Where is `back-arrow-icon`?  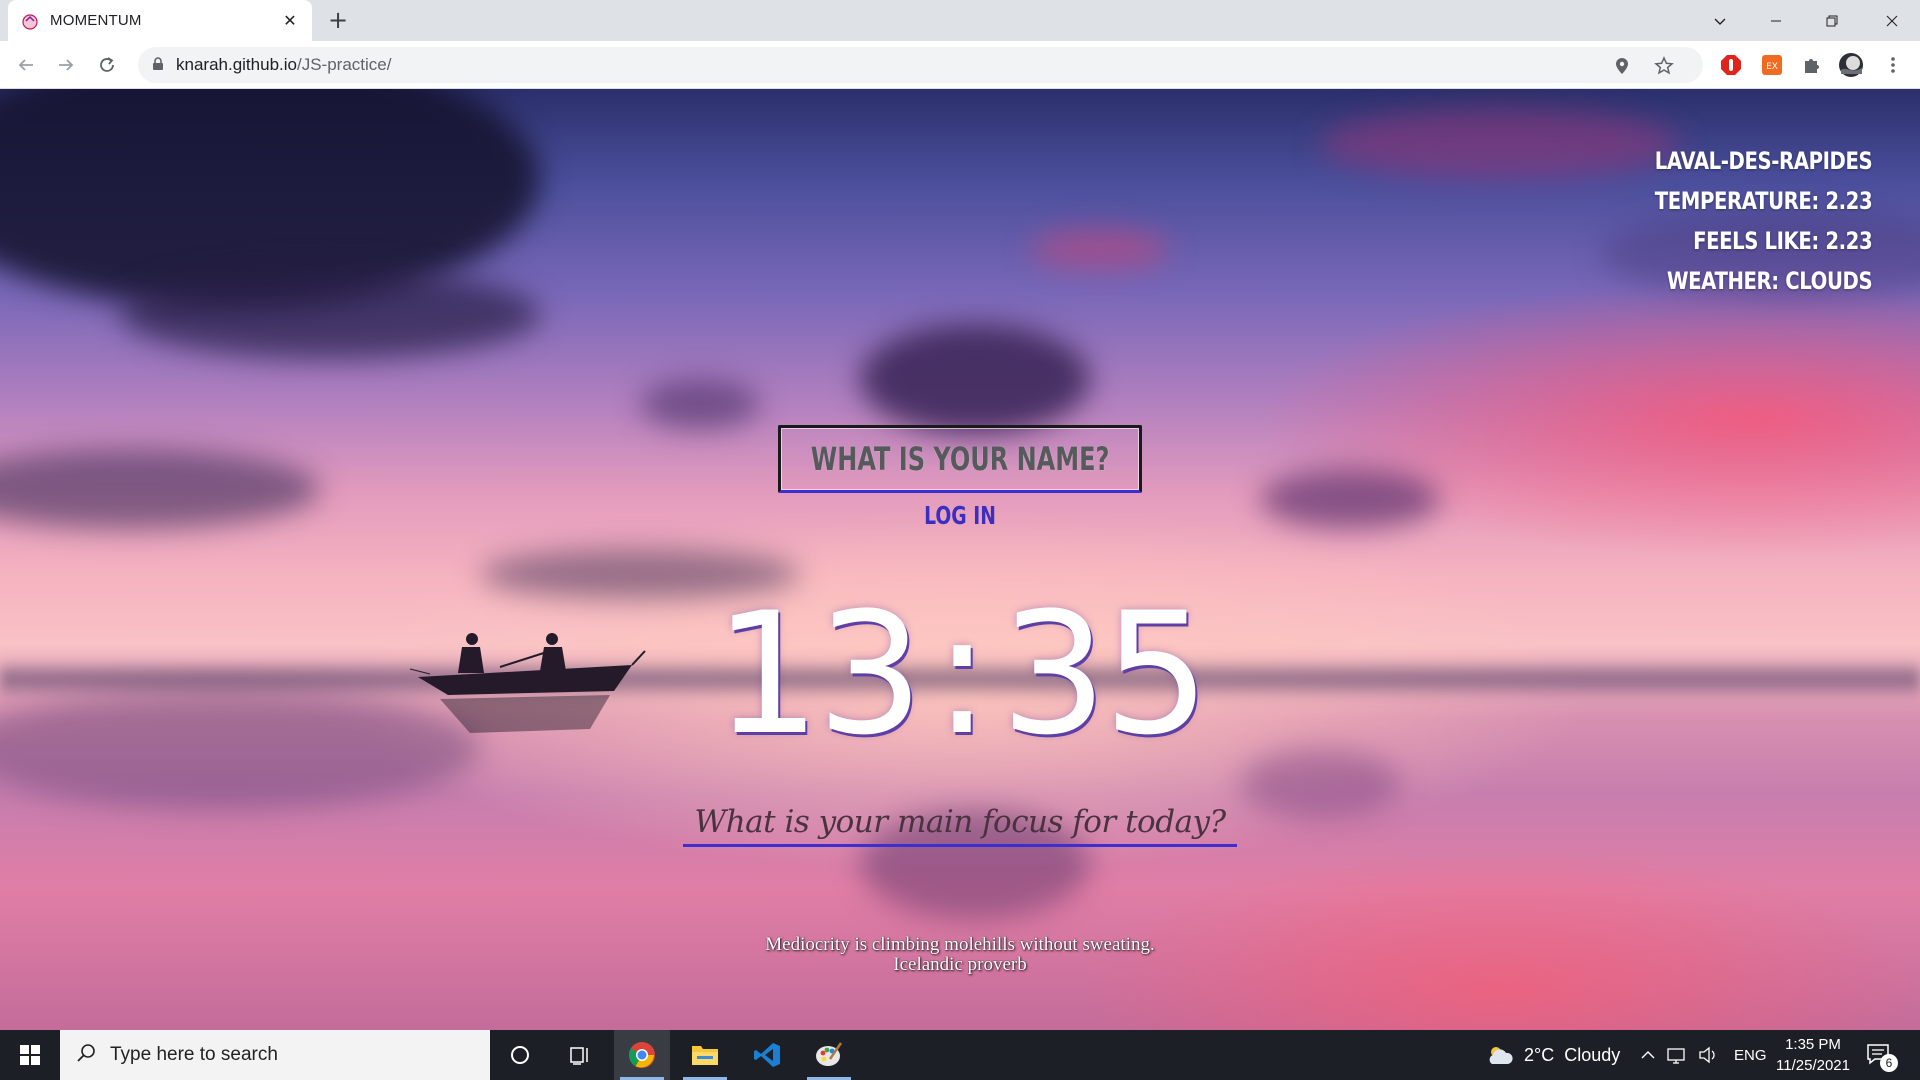
back-arrow-icon is located at coordinates (26, 65).